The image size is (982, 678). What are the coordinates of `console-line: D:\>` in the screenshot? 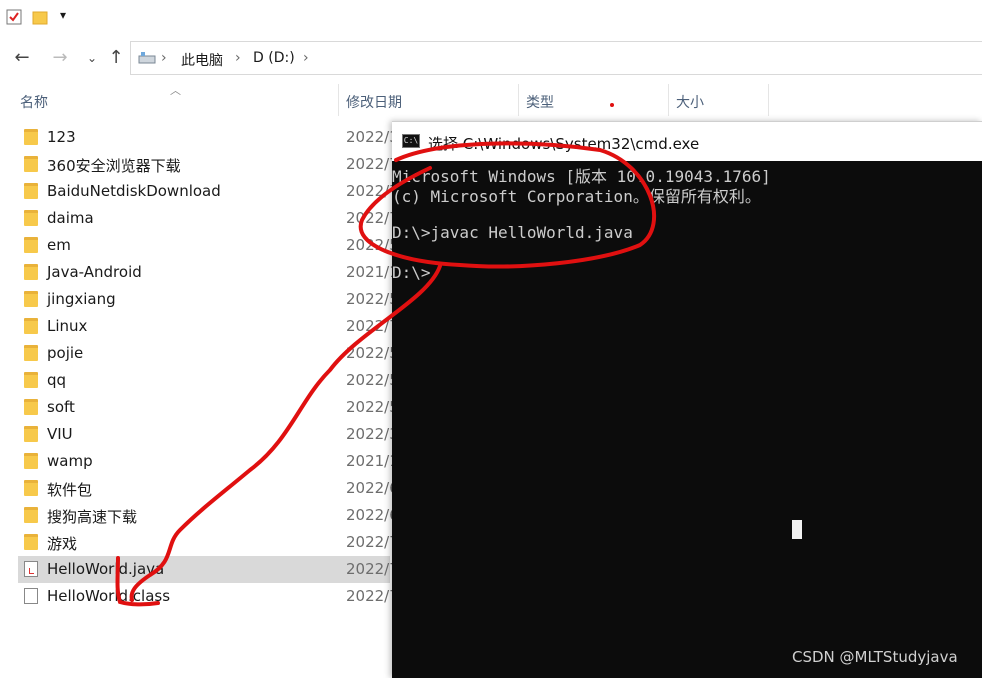 It's located at (411, 272).